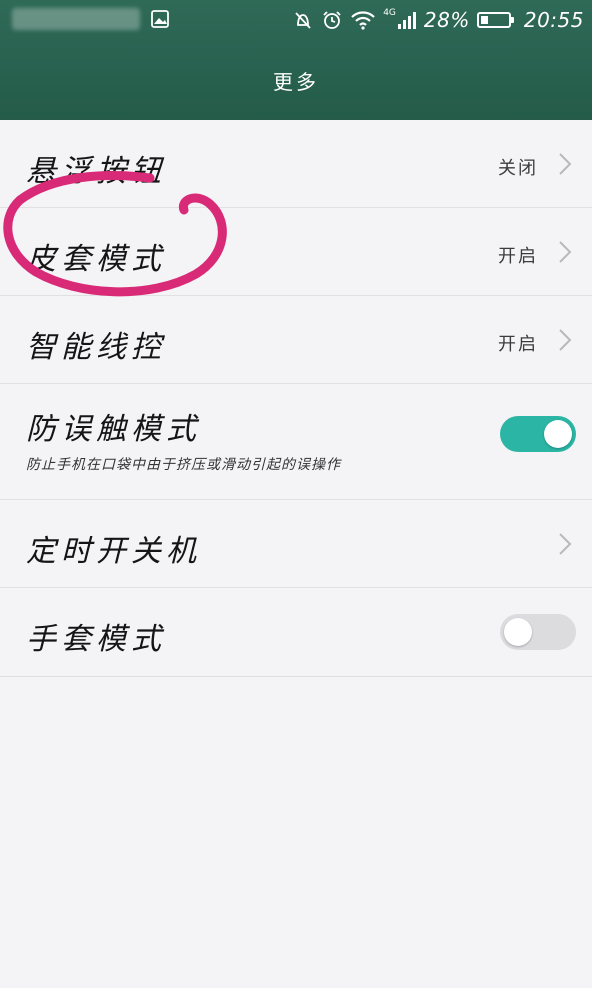  Describe the element at coordinates (296, 632) in the screenshot. I see `settings-row-glove-mode: 手套模式` at that location.